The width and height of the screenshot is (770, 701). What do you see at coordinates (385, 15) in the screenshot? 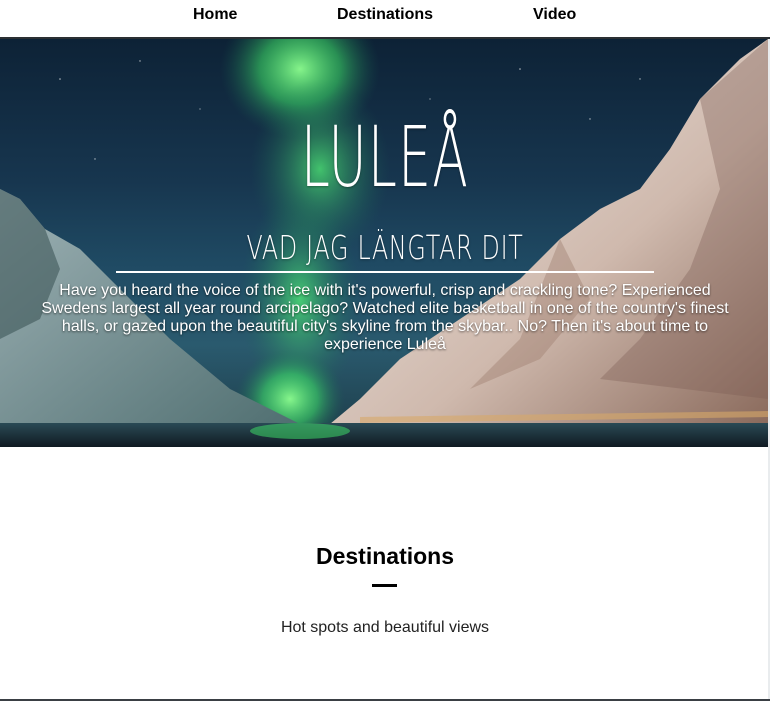
I see `nav-destinations-link: Destinations` at bounding box center [385, 15].